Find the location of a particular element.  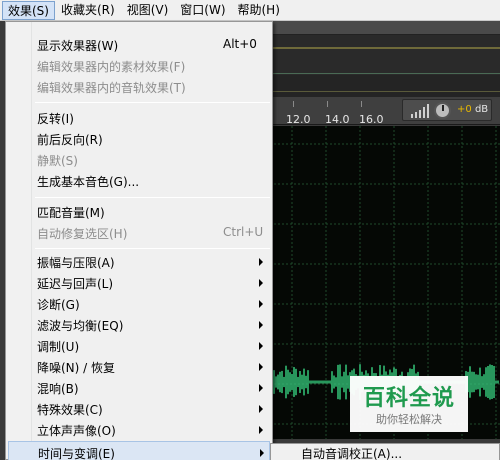

menu-item-label: 滤波与均衡(EQ) is located at coordinates (80, 326).